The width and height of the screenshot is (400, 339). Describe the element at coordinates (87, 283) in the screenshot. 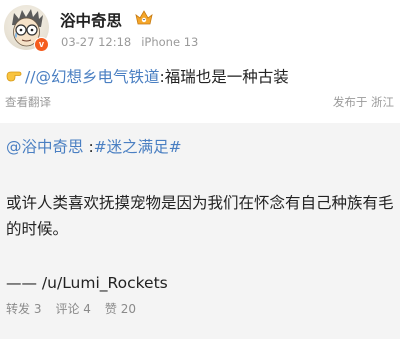

I see `repost-signature: —— /u/Lumi_Rockets` at that location.